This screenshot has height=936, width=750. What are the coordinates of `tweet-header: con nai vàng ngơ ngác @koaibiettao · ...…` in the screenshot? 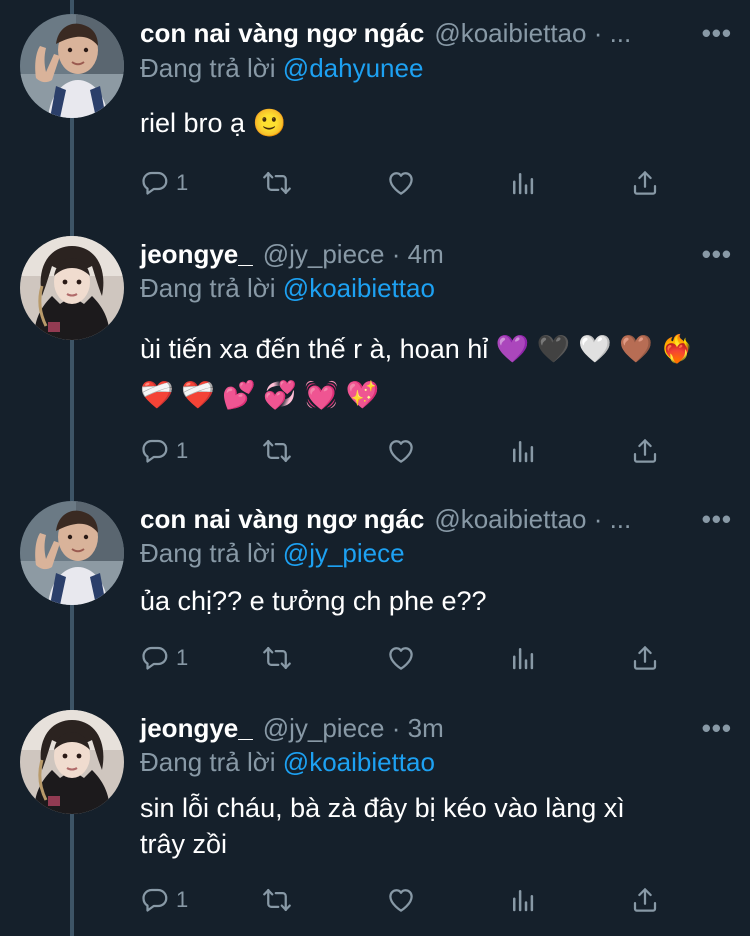 It's located at (436, 33).